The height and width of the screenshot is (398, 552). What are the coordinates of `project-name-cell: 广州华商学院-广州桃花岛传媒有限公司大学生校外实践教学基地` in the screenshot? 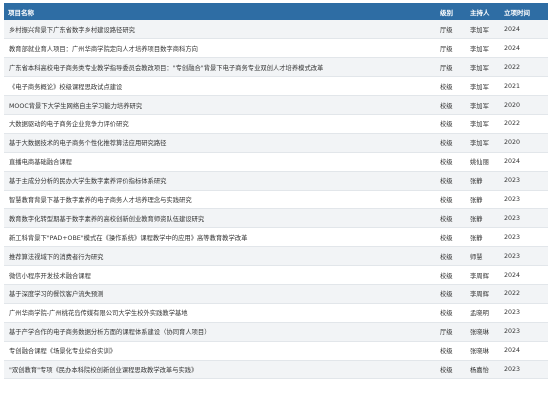 It's located at (220, 313).